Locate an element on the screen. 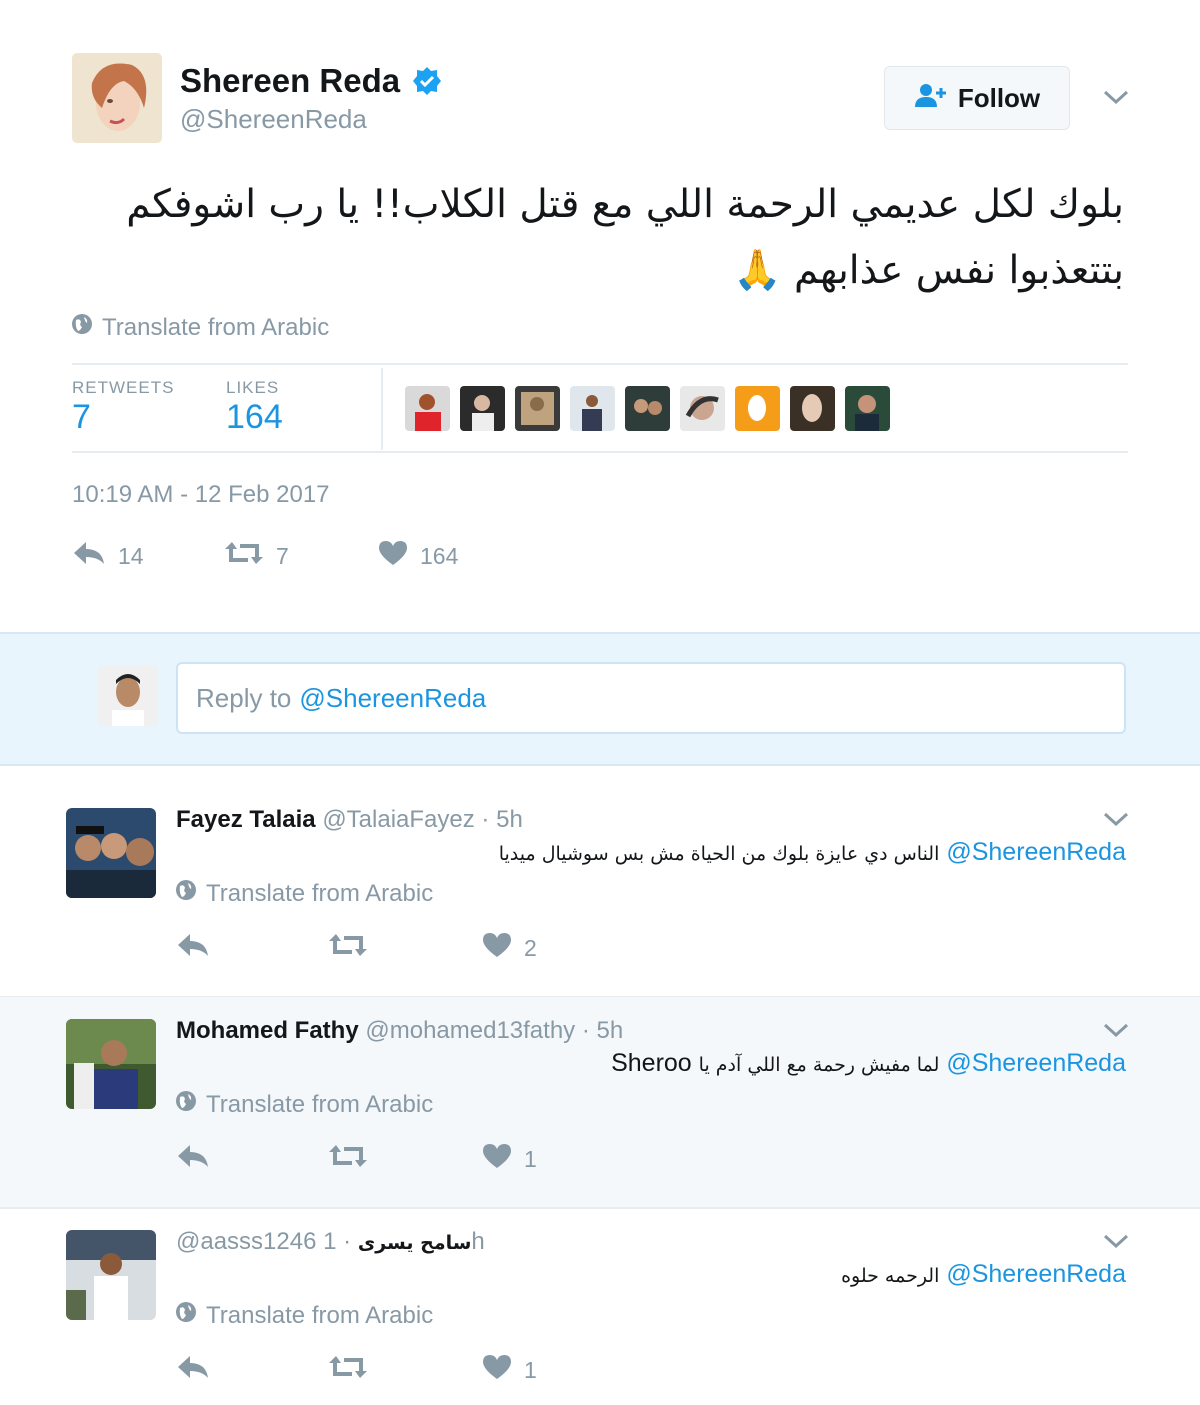  reply-action: 14 is located at coordinates (148, 556).